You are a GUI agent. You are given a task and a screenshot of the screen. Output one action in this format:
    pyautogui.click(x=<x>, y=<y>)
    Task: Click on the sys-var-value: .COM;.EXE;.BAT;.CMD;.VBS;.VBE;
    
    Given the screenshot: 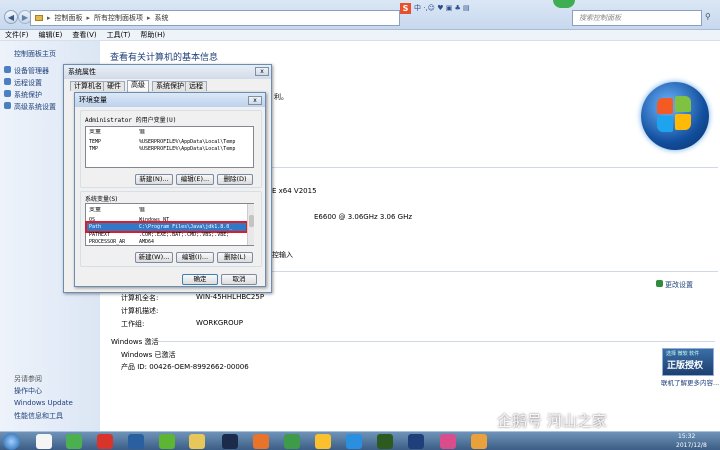 What is the action you would take?
    pyautogui.click(x=191, y=235)
    